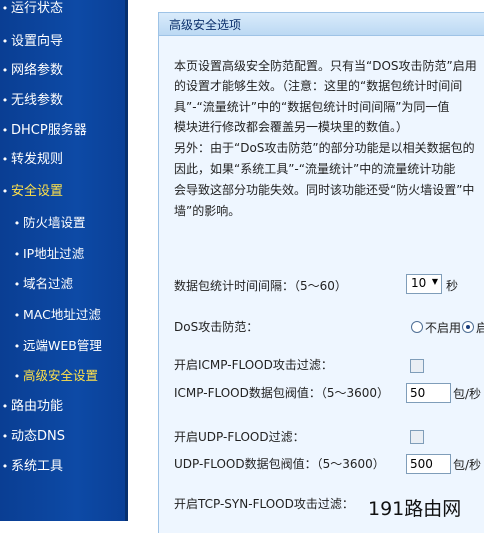 This screenshot has height=533, width=484. Describe the element at coordinates (291, 127) in the screenshot. I see `description-line: 模块进行修改都会覆盖另一模块里的数值。）` at that location.